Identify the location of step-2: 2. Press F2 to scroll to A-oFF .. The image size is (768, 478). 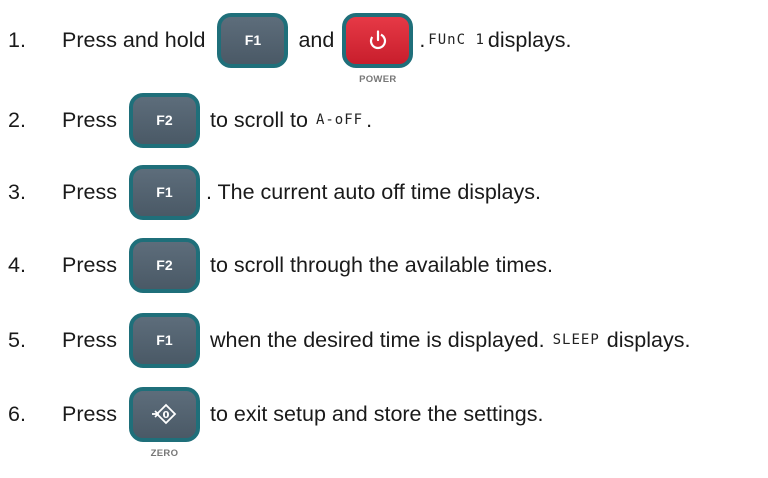
(186, 120).